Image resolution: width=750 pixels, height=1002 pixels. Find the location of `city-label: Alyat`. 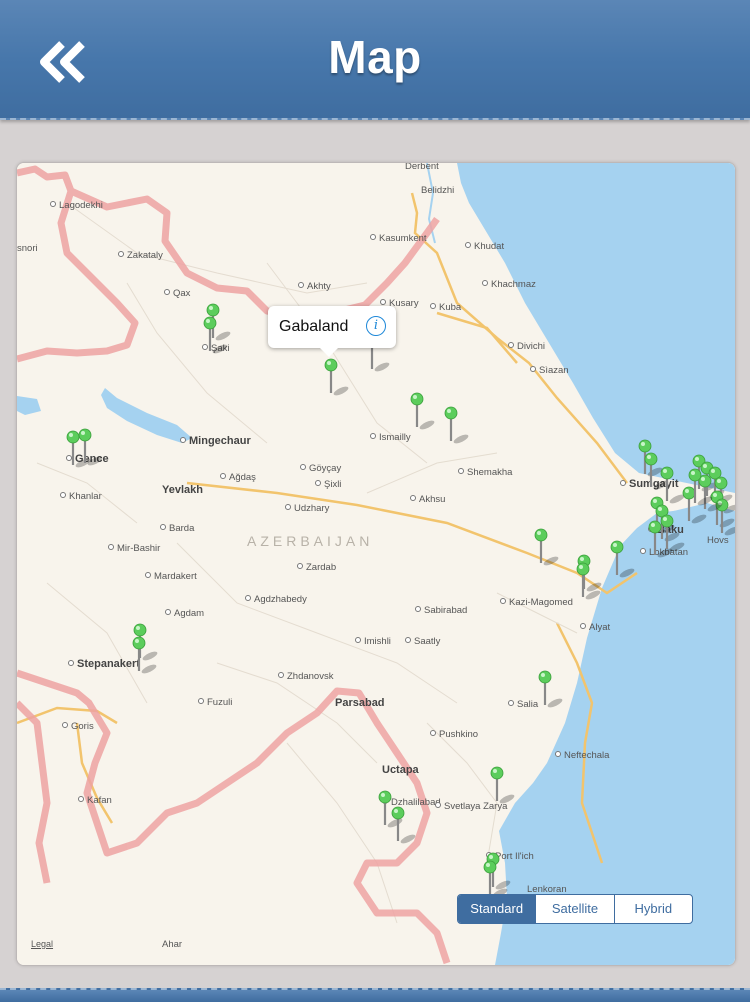

city-label: Alyat is located at coordinates (599, 627).